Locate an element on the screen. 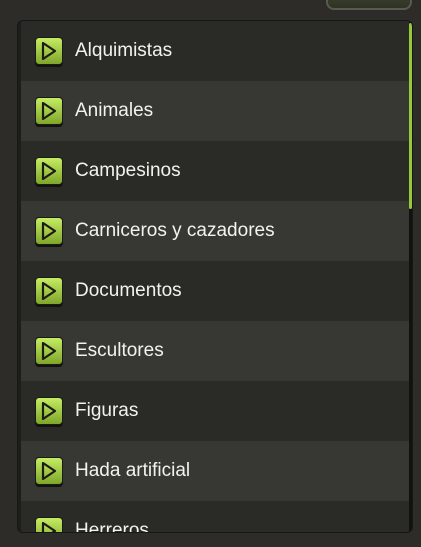 This screenshot has width=421, height=547. list-item-label: Carniceros y cazadores is located at coordinates (175, 230).